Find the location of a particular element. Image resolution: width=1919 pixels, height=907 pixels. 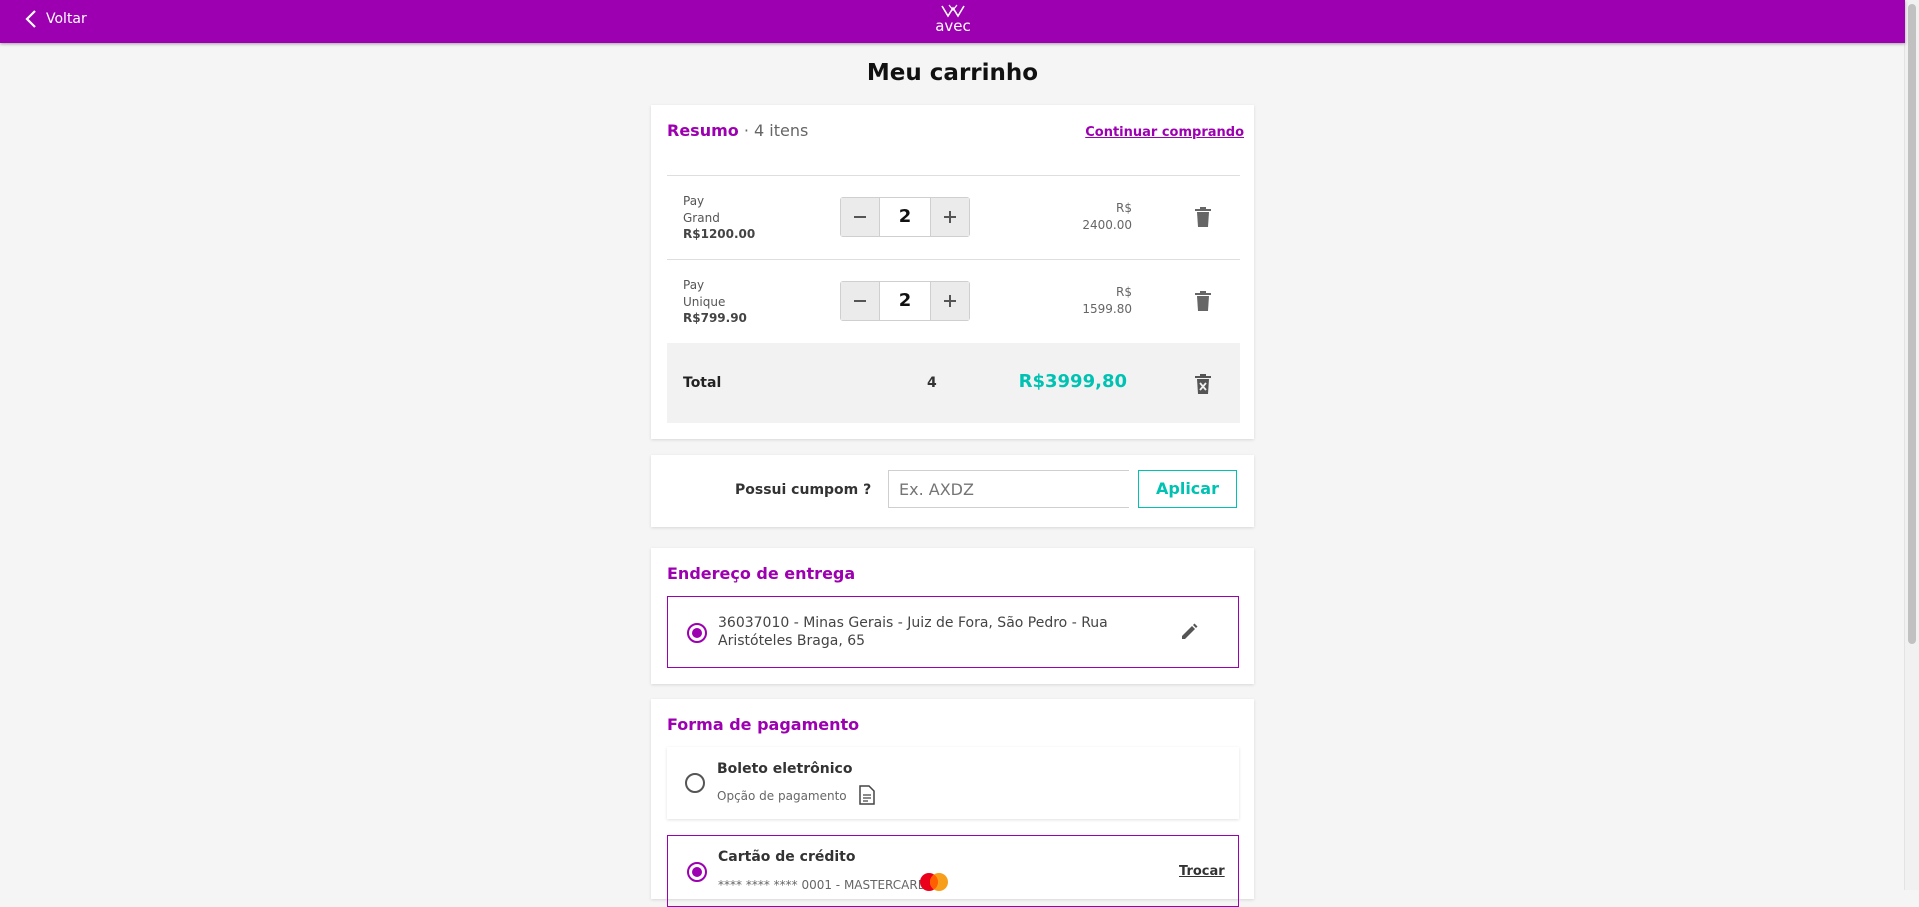

edit-icon is located at coordinates (1189, 632).